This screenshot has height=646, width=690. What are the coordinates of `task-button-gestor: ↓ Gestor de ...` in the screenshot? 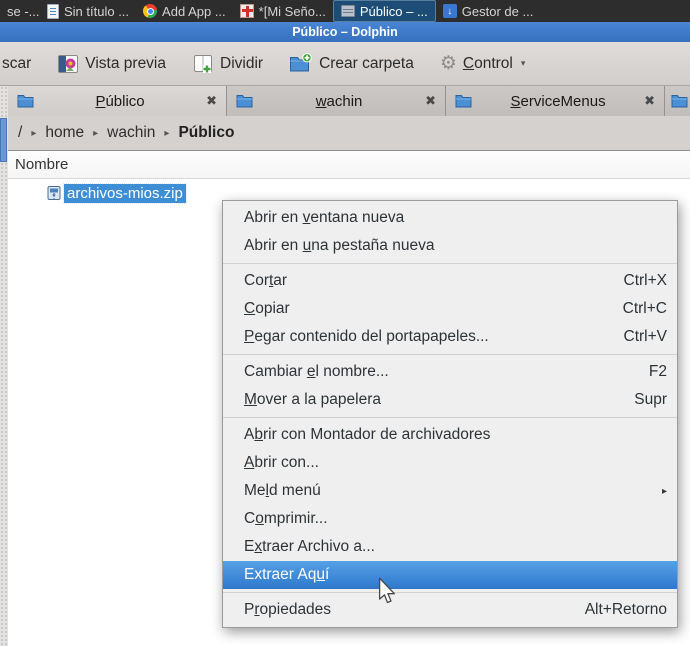 It's located at (488, 11).